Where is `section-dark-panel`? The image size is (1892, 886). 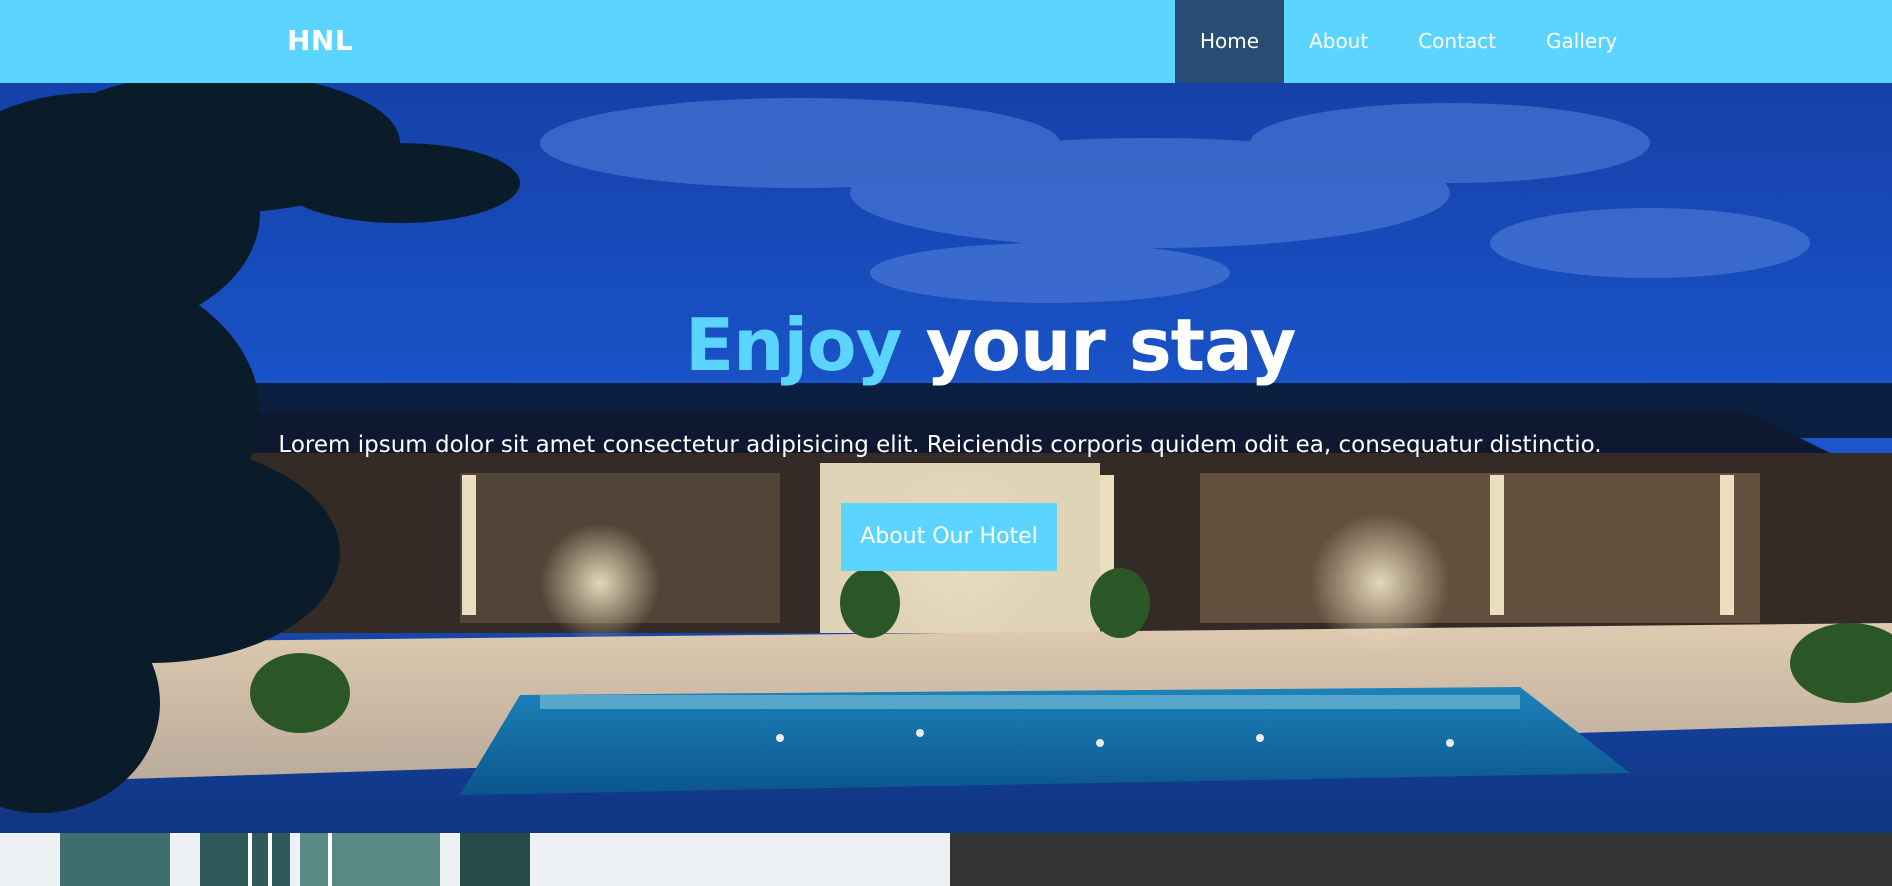 section-dark-panel is located at coordinates (1421, 859).